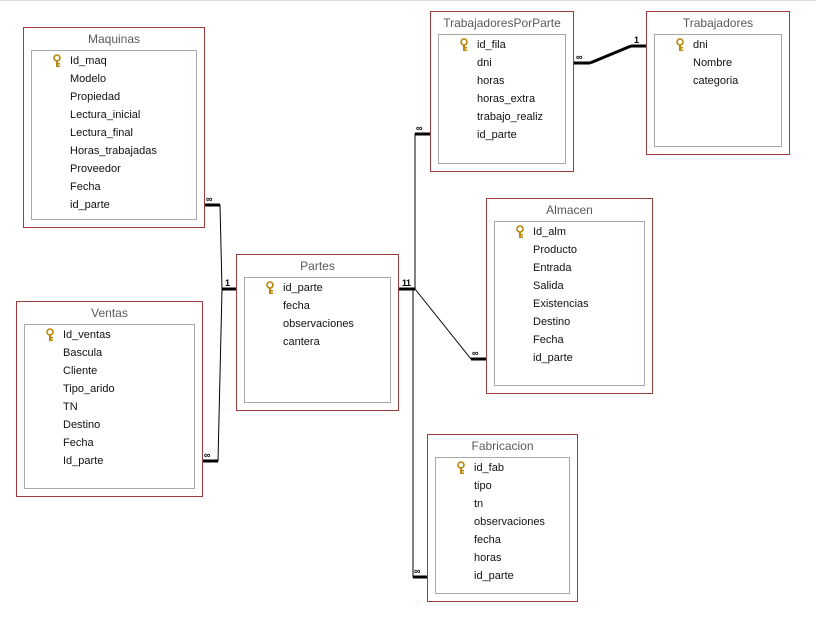 This screenshot has width=816, height=636. What do you see at coordinates (700, 45) in the screenshot?
I see `field-name: dni` at bounding box center [700, 45].